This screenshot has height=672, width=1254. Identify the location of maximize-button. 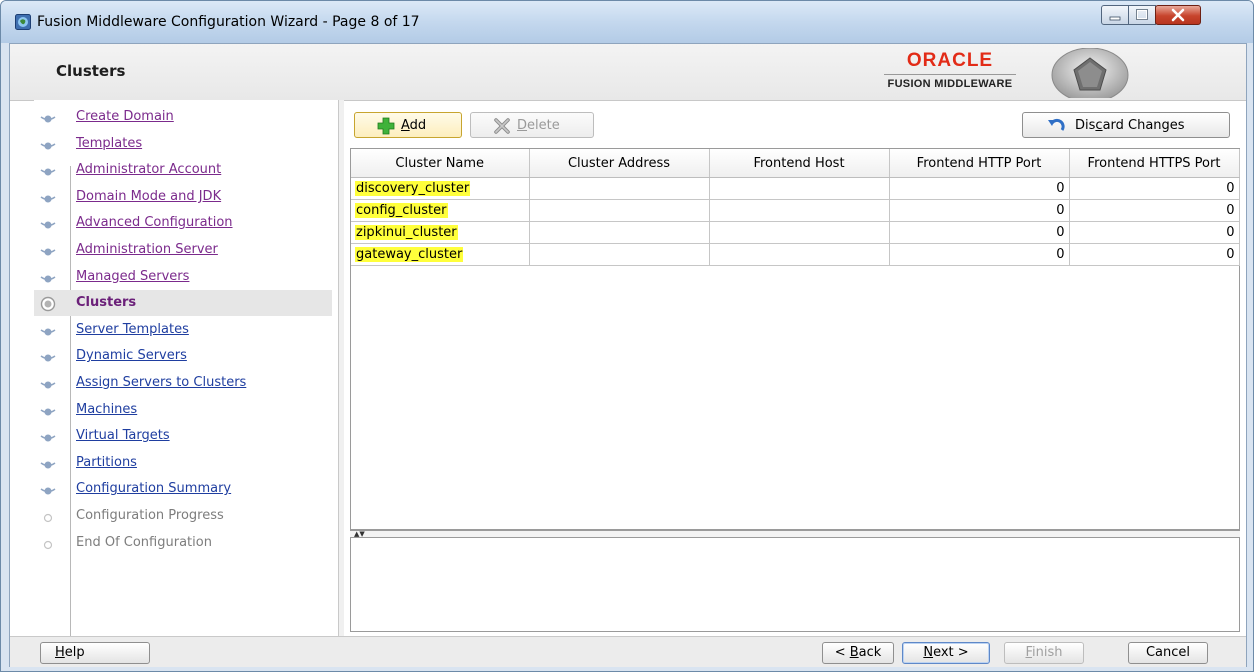
(1142, 15).